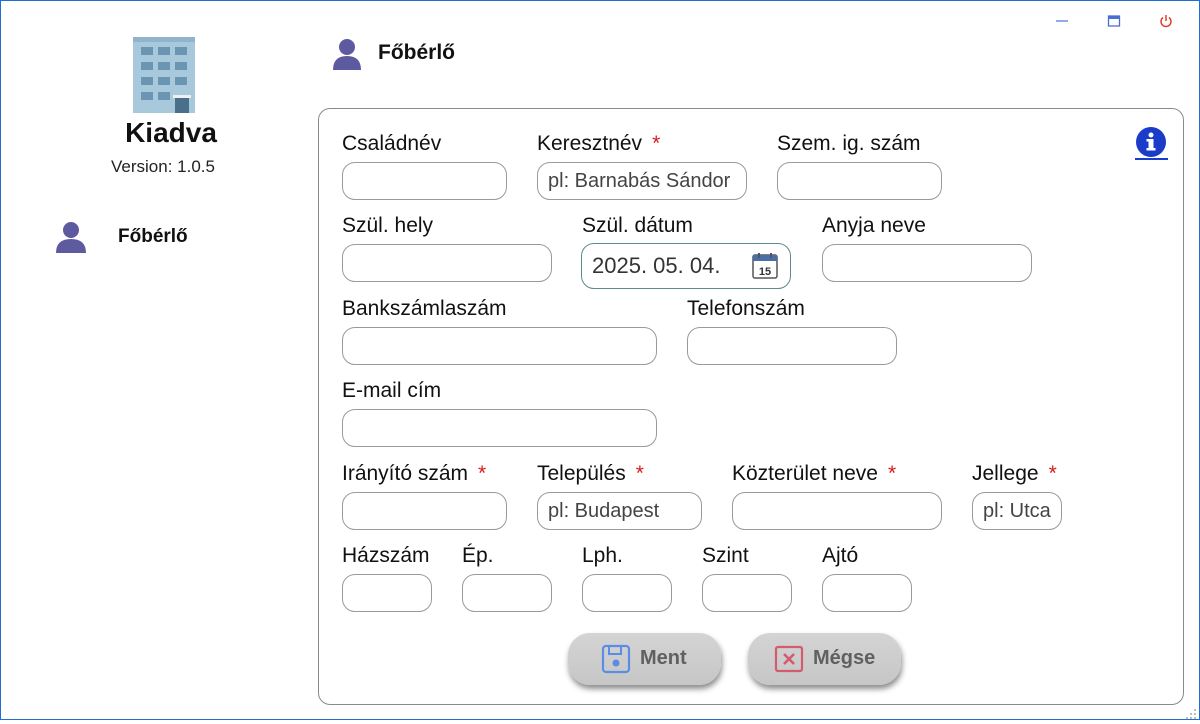 The image size is (1200, 724). I want to click on sidebar-item-foberlo: Főbérlő, so click(153, 237).